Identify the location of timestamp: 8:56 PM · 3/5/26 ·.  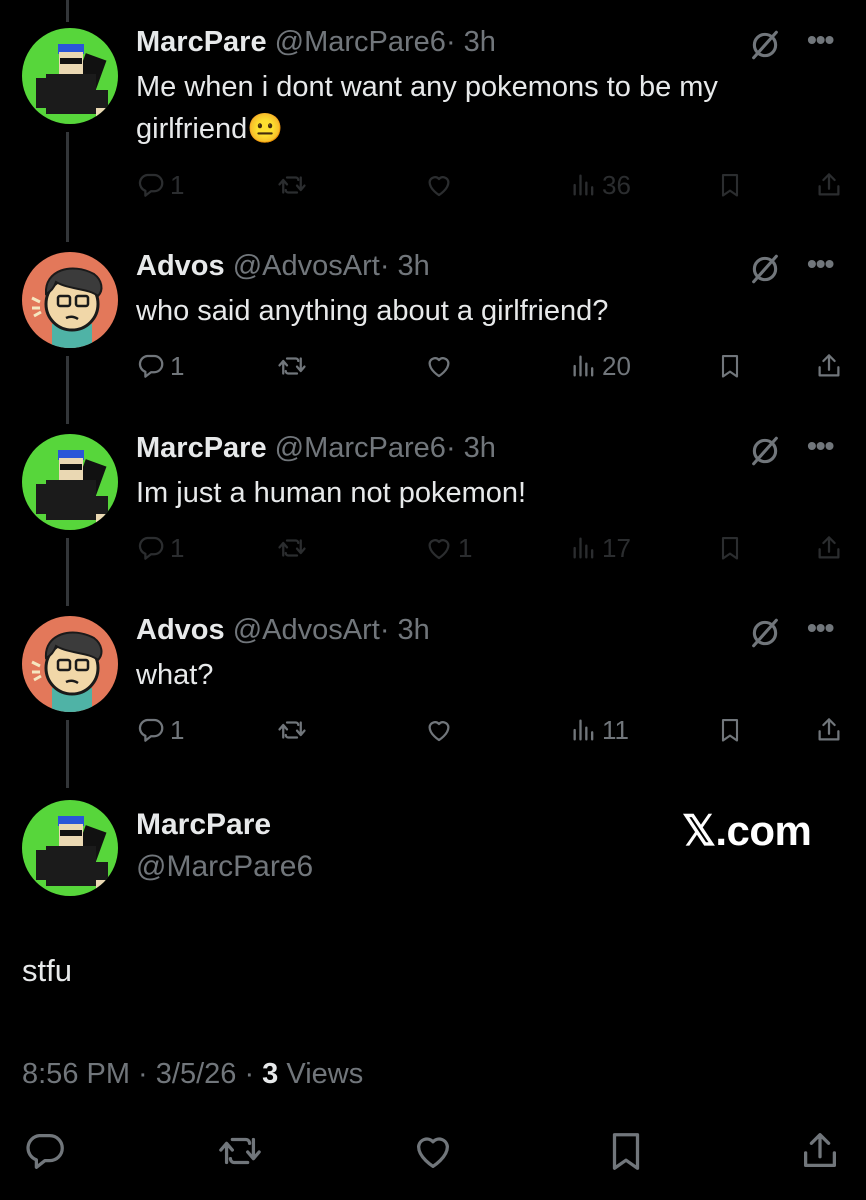
(142, 1074).